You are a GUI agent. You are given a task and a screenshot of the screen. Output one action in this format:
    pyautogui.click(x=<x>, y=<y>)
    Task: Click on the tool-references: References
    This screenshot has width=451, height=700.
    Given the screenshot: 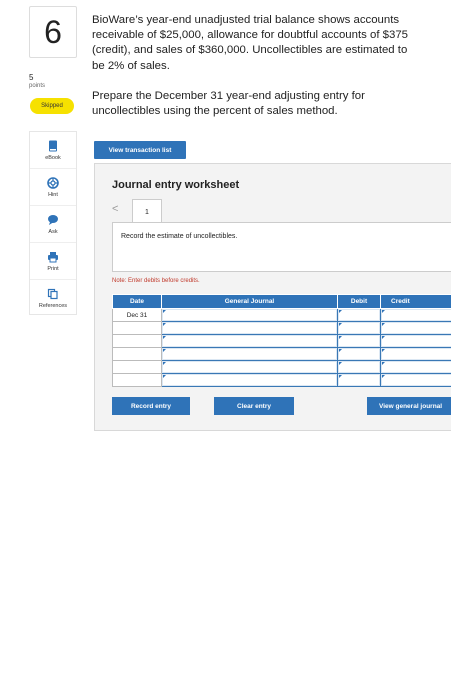 What is the action you would take?
    pyautogui.click(x=53, y=298)
    